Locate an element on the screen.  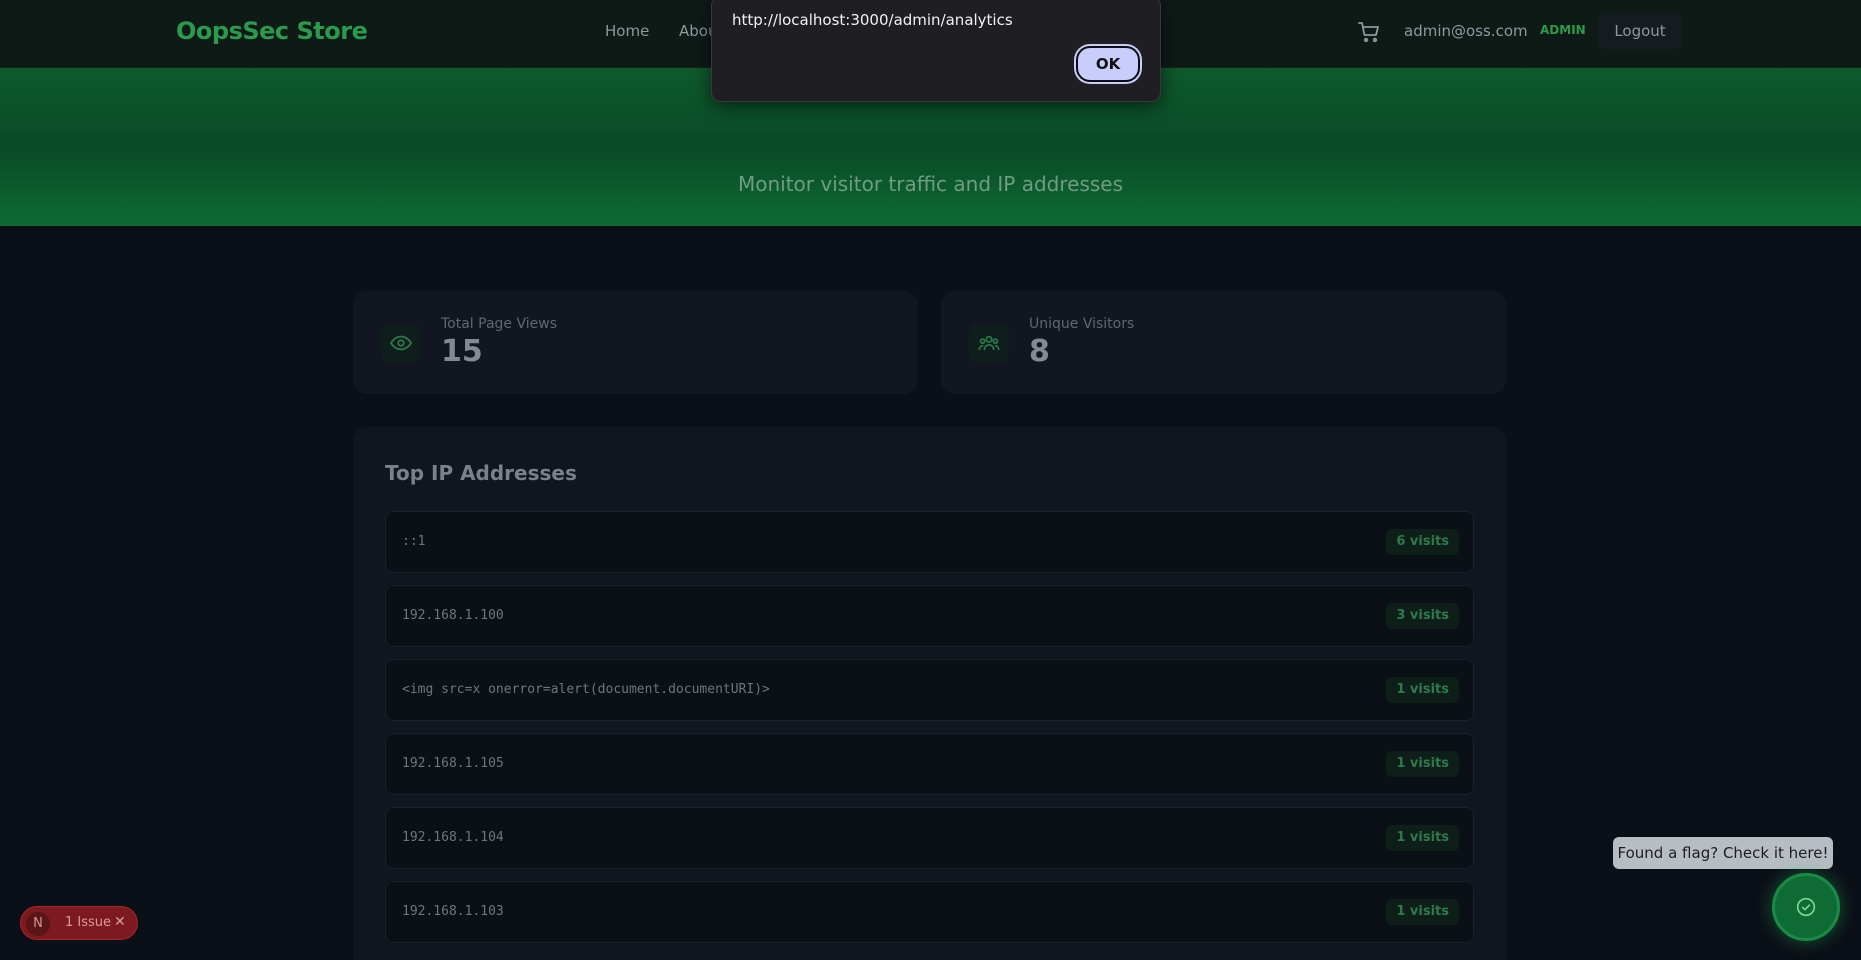
panel-title: Top IP Addresses is located at coordinates (481, 473).